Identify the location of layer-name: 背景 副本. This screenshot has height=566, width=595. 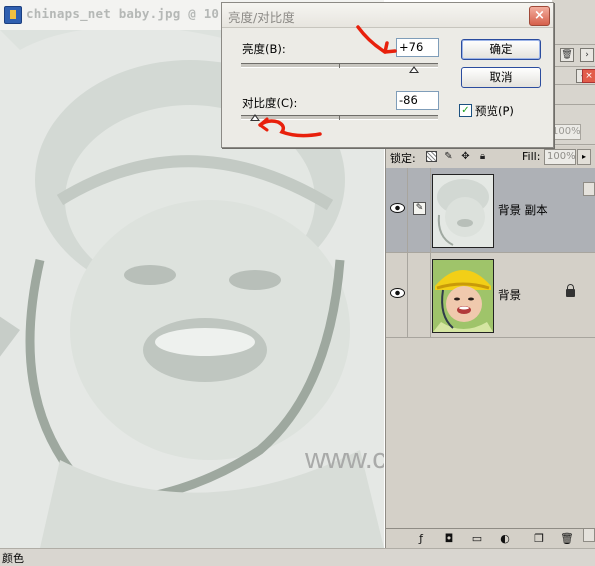
(523, 210).